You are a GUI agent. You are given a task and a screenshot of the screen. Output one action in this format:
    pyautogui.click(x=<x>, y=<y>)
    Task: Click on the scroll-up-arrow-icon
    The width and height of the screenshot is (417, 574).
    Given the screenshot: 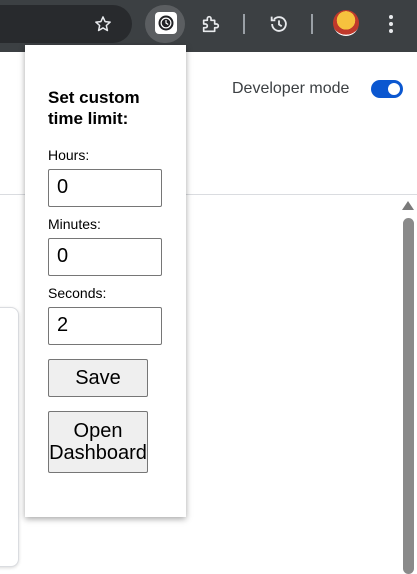 What is the action you would take?
    pyautogui.click(x=408, y=205)
    